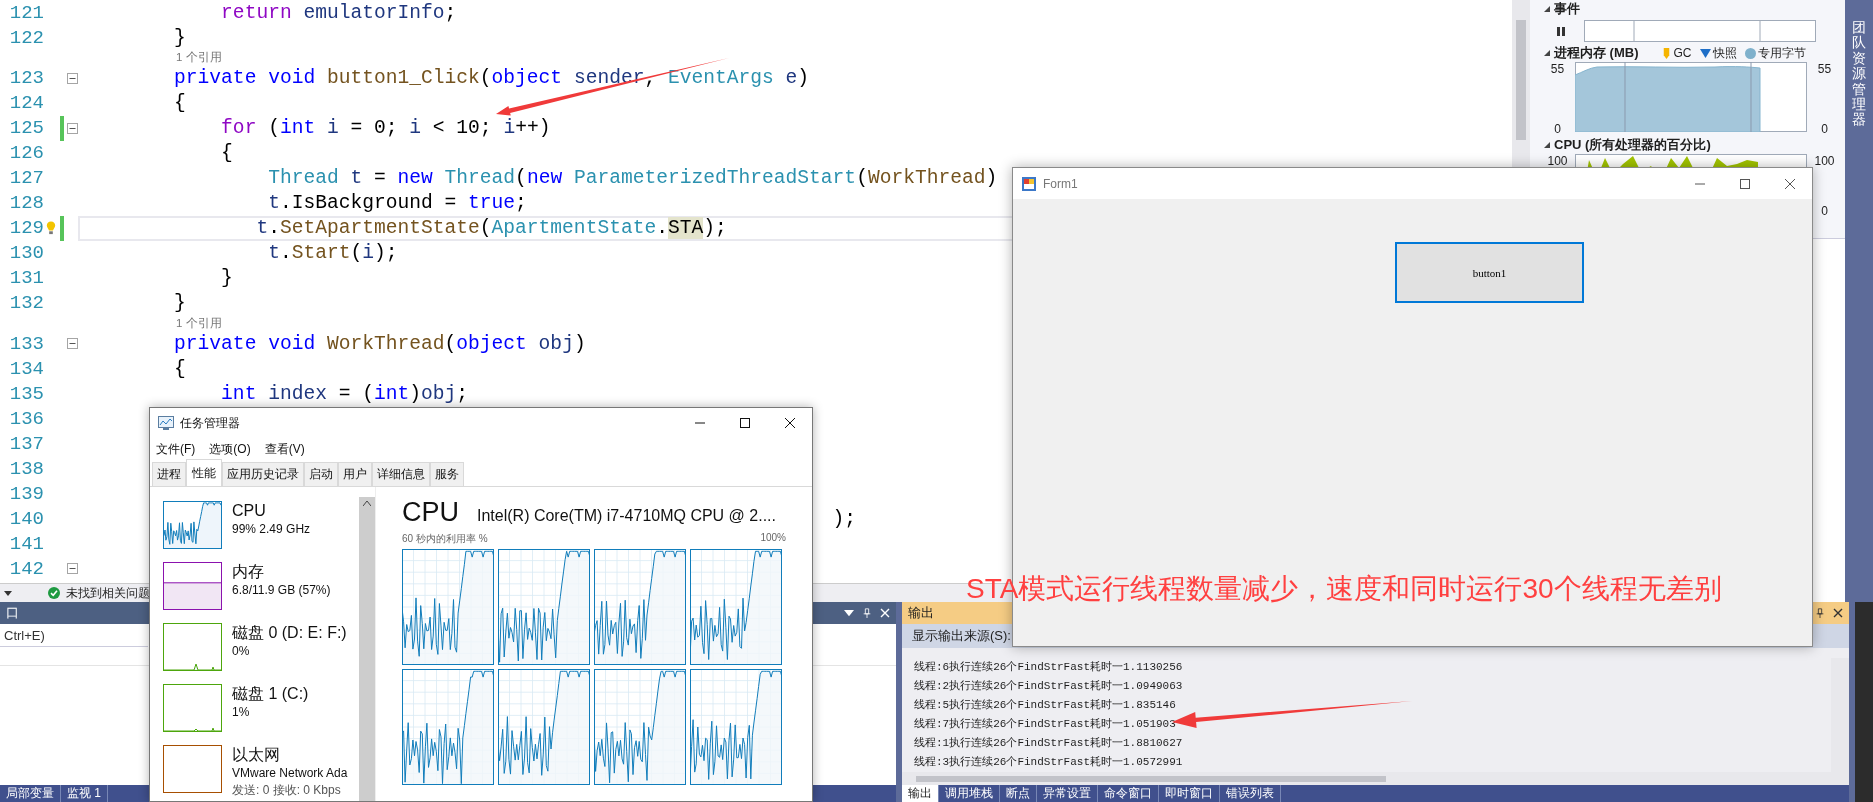 The image size is (1873, 802). Describe the element at coordinates (1840, 715) in the screenshot. I see `scrollbar` at that location.